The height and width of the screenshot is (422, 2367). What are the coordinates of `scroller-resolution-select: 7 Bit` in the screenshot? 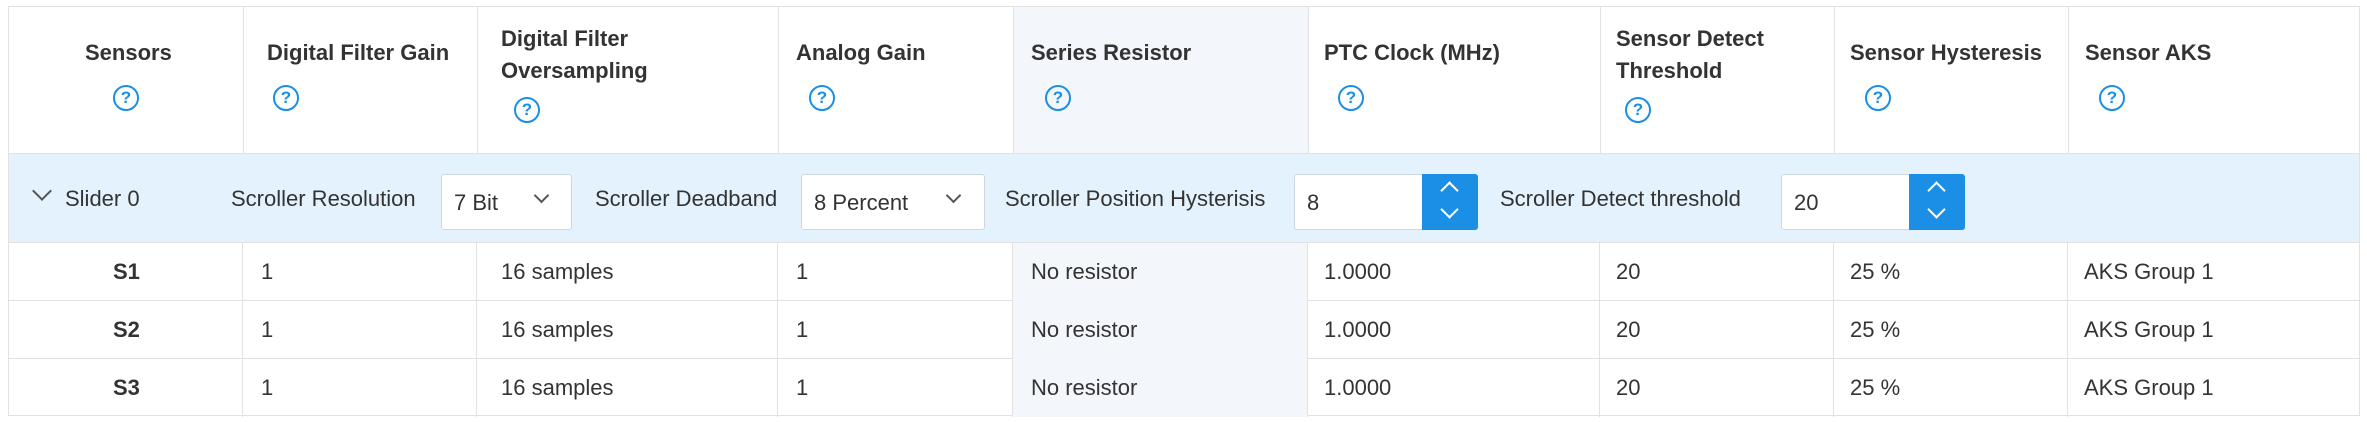 It's located at (506, 202).